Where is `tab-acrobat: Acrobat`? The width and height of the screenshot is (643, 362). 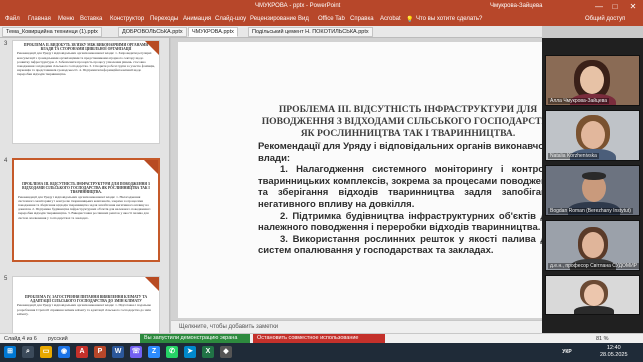 tab-acrobat: Acrobat is located at coordinates (390, 19).